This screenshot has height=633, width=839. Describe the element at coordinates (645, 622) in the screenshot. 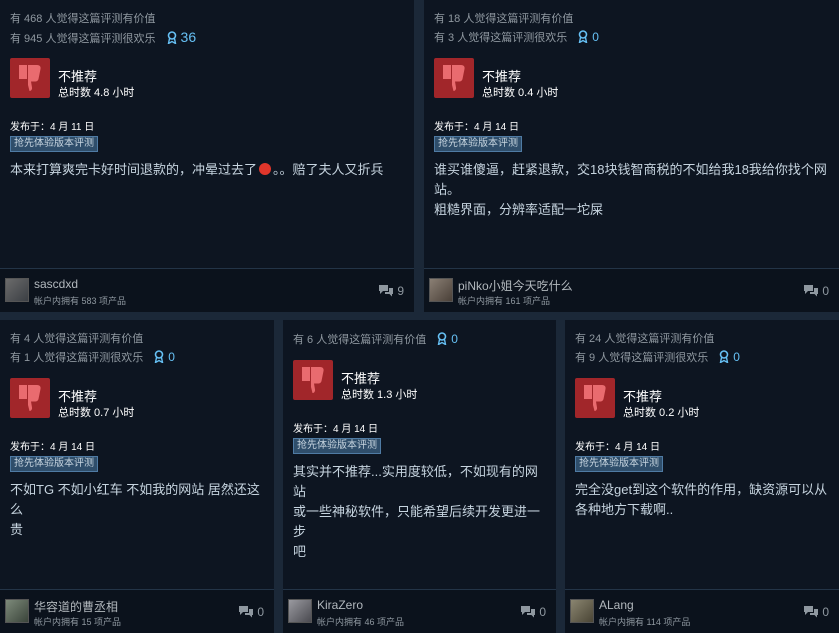

I see `product-count: 帐户内拥有 114 项产品` at that location.